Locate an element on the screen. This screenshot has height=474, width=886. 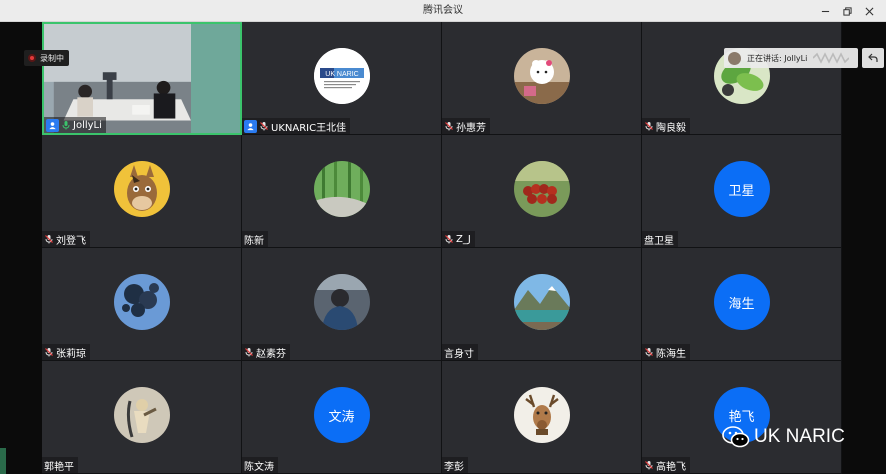
participant-tile: UK NARIC UKNARIC王北佳 is located at coordinates (342, 78).